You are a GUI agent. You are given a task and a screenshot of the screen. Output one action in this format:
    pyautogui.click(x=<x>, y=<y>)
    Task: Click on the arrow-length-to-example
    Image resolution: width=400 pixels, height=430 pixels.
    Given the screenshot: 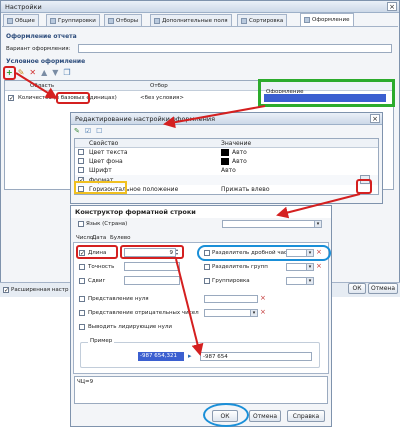 What is the action you would take?
    pyautogui.click(x=189, y=307)
    